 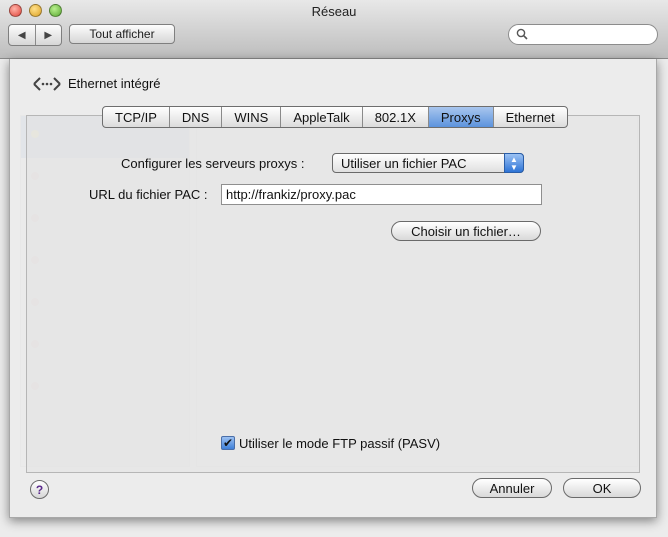 What do you see at coordinates (213, 163) in the screenshot?
I see `configure-proxies-label: Configurer les serveurs proxys :` at bounding box center [213, 163].